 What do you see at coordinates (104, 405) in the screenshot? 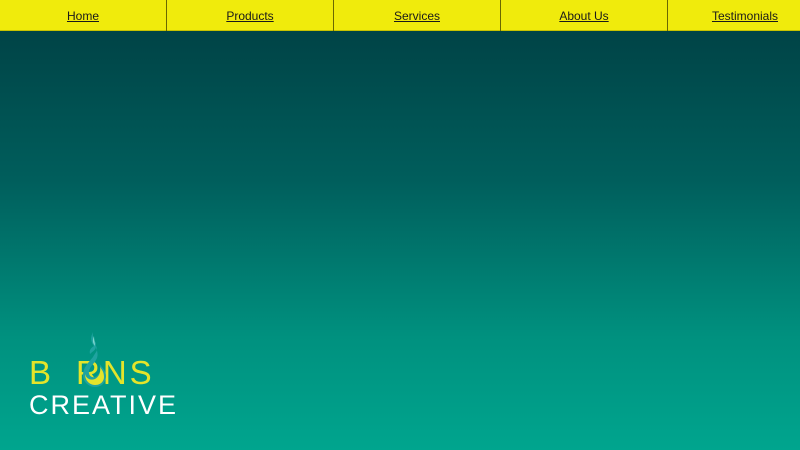
I see `logo-tagline: CREATIVE` at bounding box center [104, 405].